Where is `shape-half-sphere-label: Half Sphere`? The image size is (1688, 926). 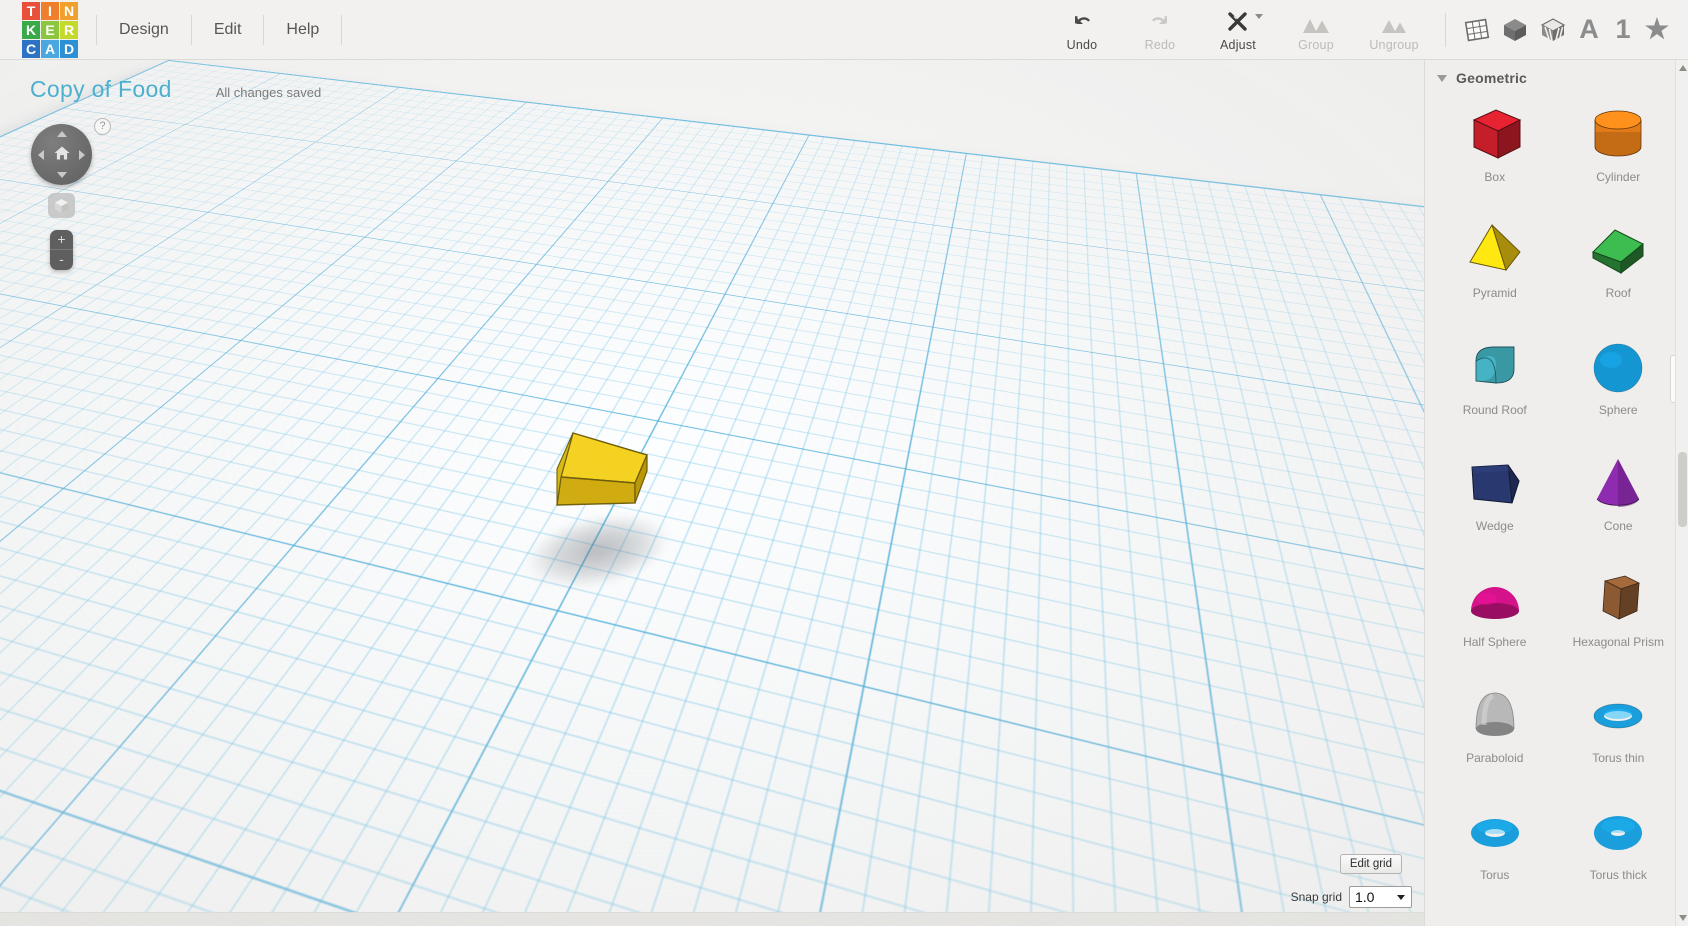 shape-half-sphere-label: Half Sphere is located at coordinates (1495, 642).